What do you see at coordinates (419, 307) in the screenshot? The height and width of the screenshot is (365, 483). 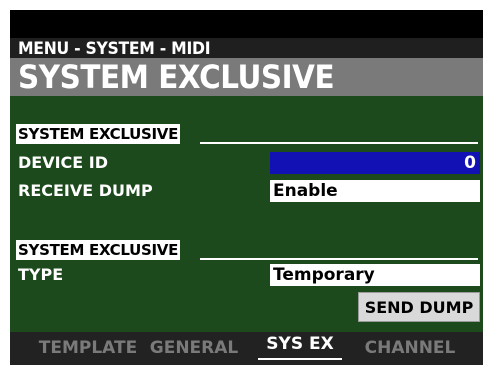 I see `send-dump-button: SEND DUMP` at bounding box center [419, 307].